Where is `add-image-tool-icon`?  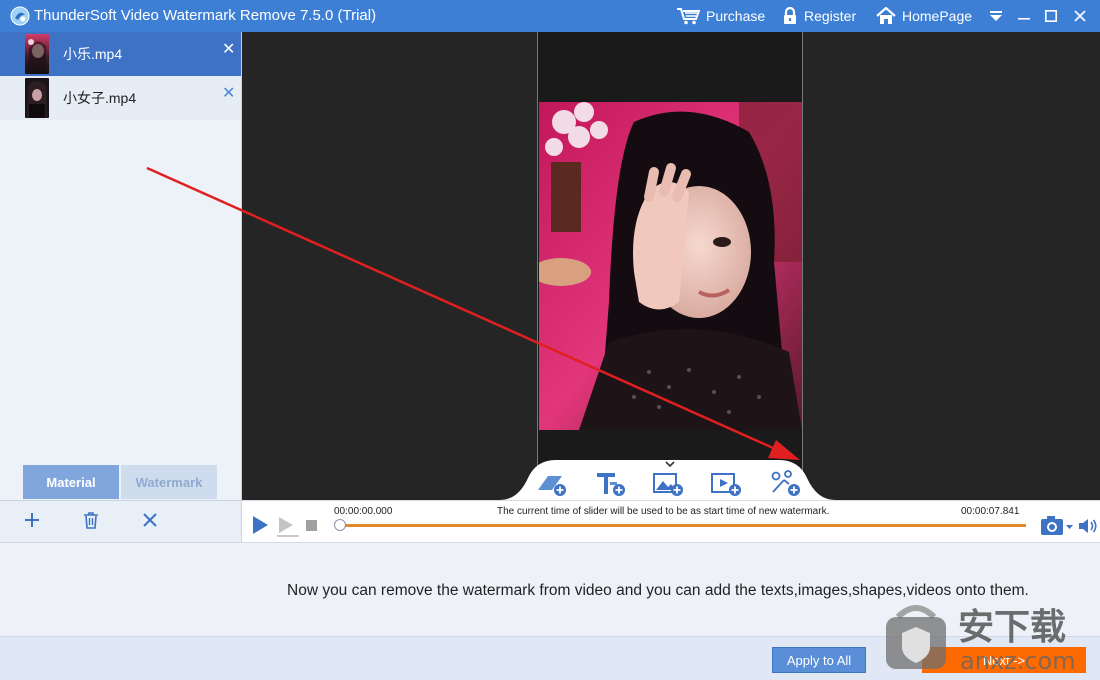
add-image-tool-icon is located at coordinates (669, 484).